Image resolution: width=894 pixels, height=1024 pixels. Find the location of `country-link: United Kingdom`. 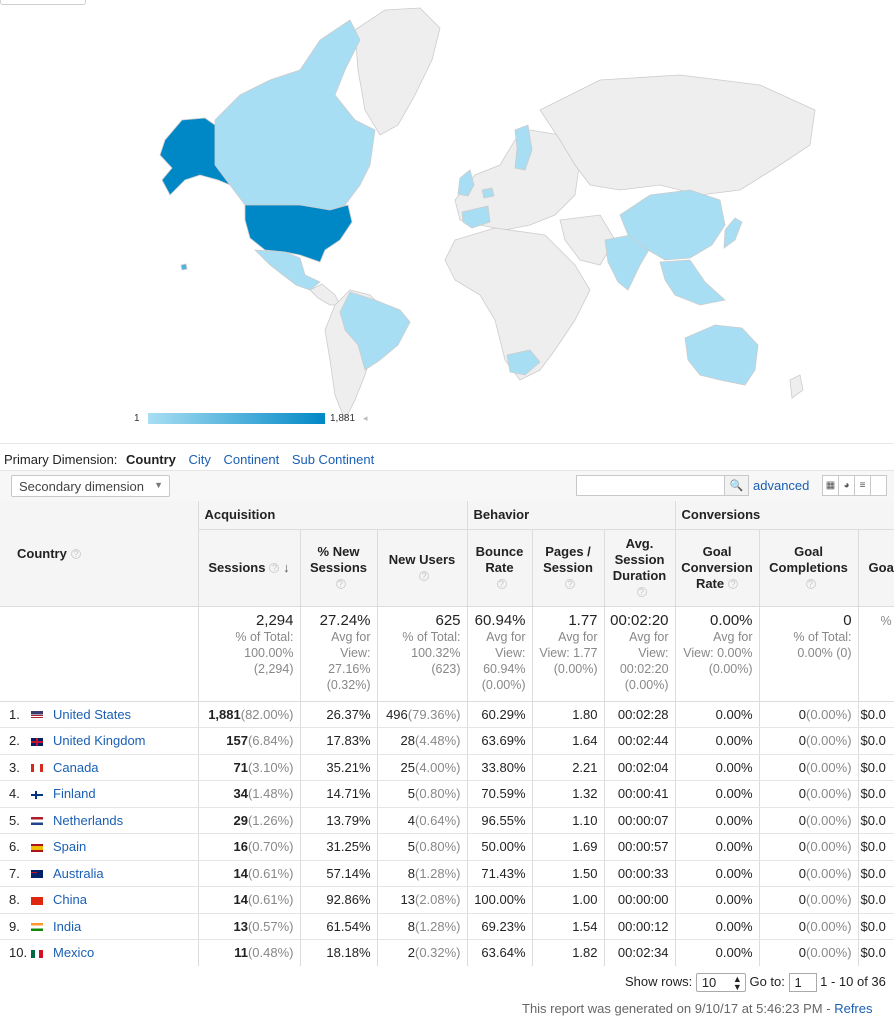

country-link: United Kingdom is located at coordinates (99, 740).